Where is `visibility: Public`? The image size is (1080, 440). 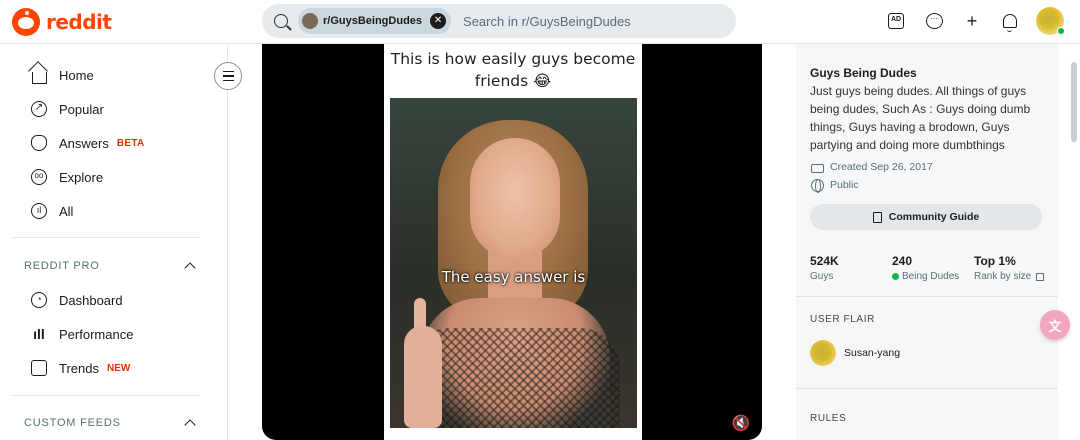 visibility: Public is located at coordinates (834, 185).